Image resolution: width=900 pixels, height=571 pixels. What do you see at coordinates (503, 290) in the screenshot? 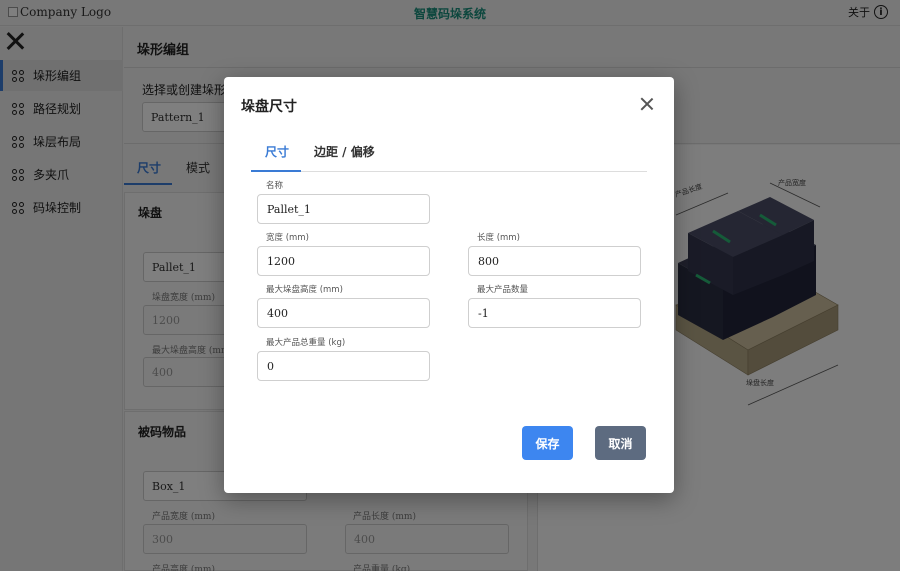
I see `max-count-label: 最大产品数量` at bounding box center [503, 290].